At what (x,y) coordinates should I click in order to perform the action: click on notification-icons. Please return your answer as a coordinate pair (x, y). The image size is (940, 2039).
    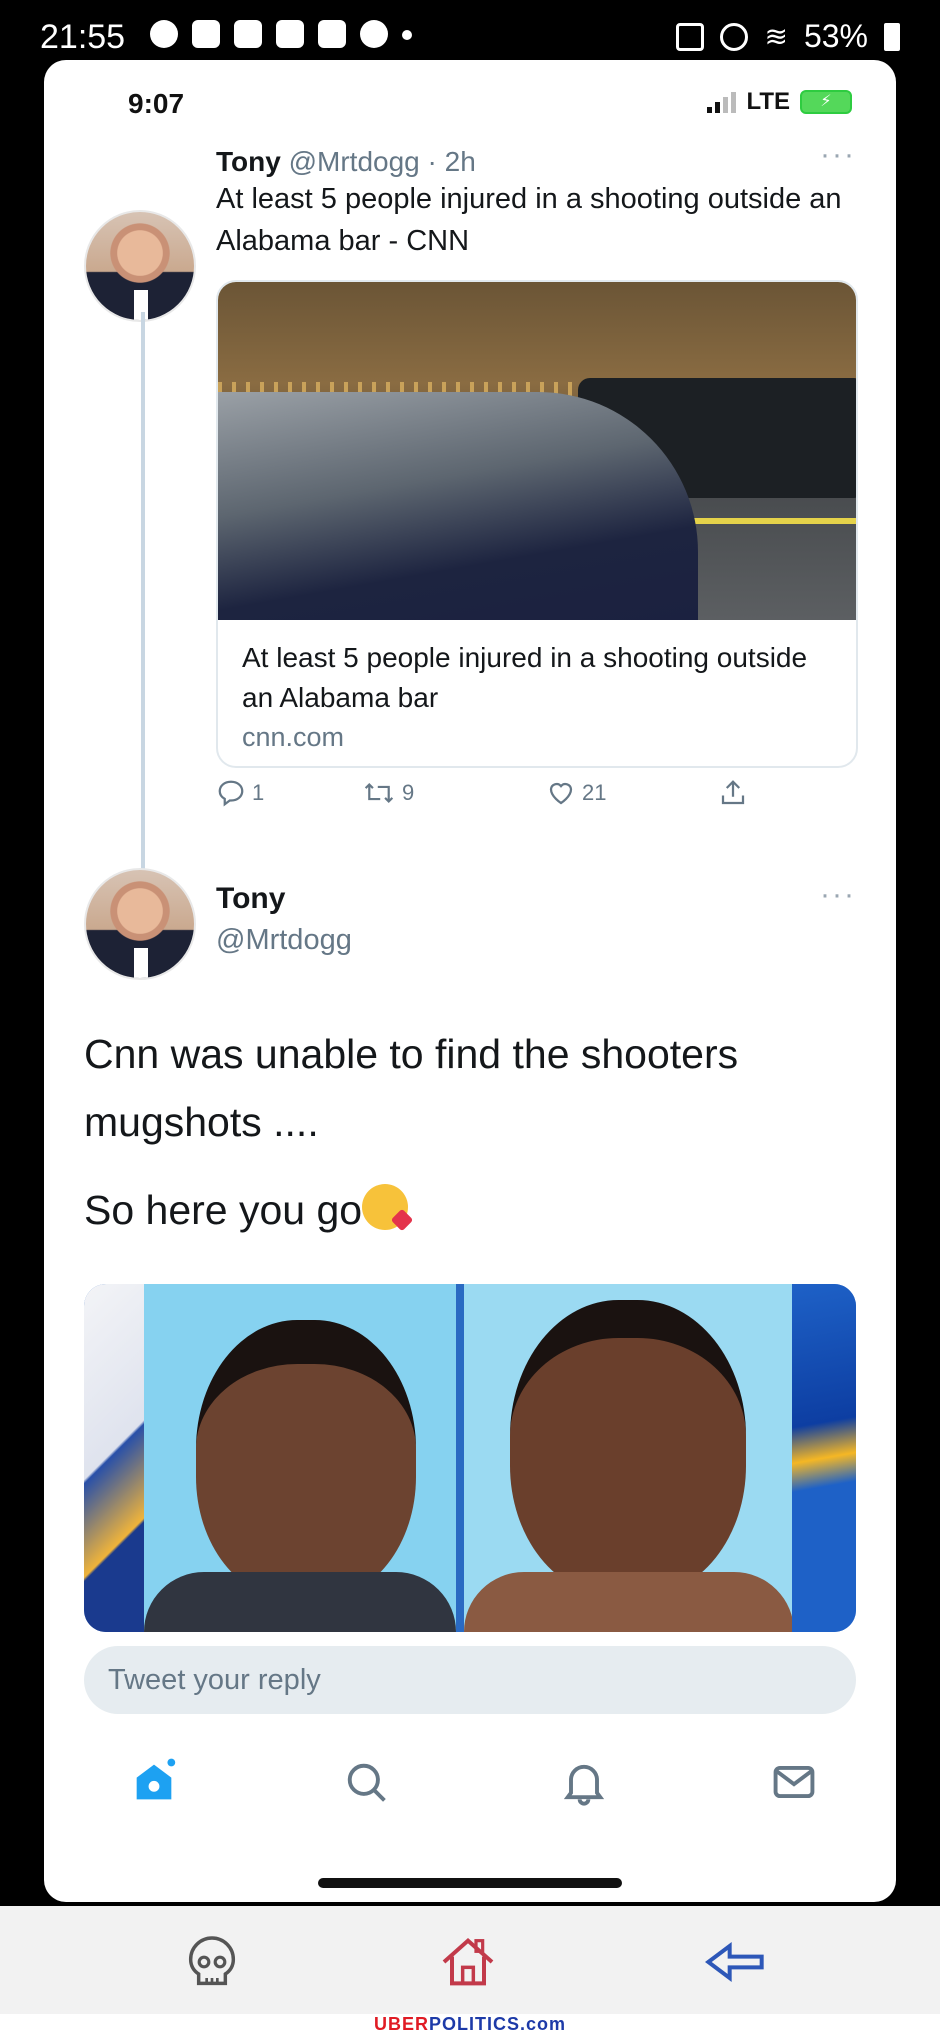
    Looking at the image, I should click on (281, 34).